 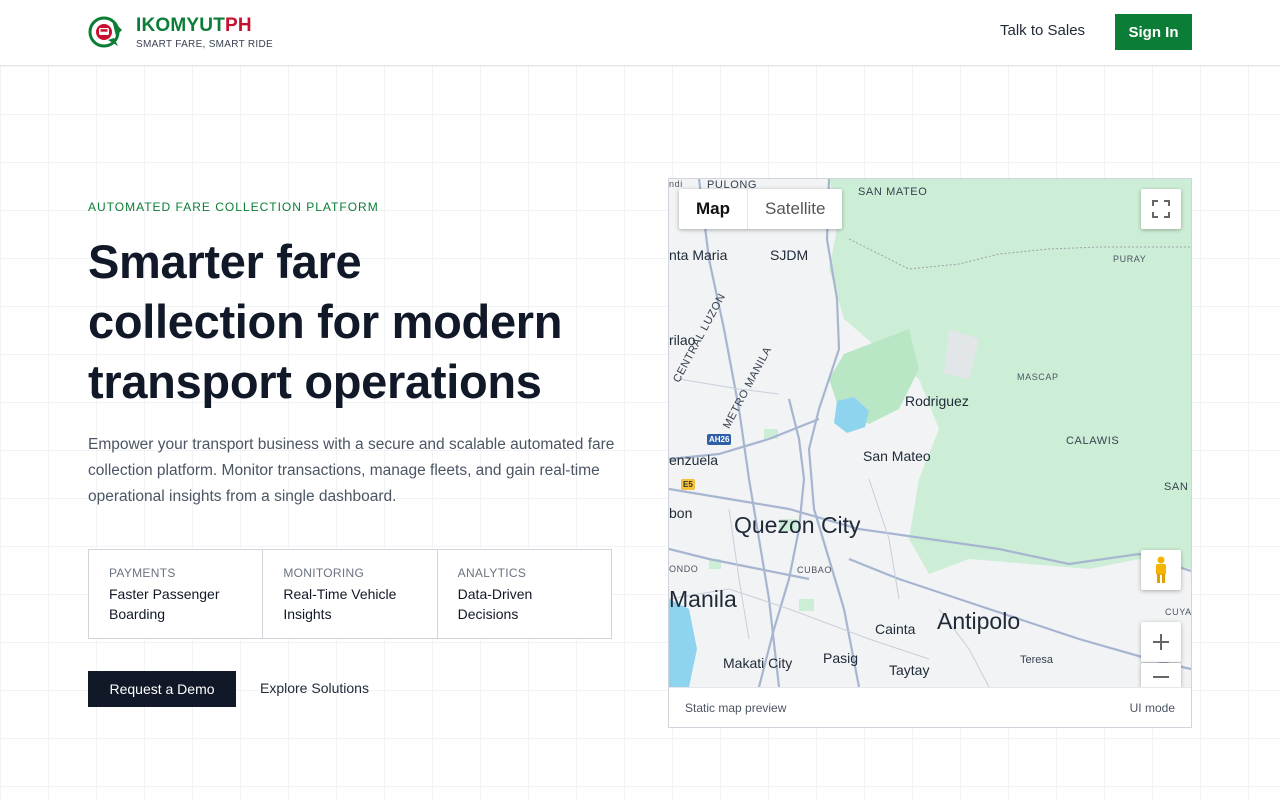 What do you see at coordinates (909, 670) in the screenshot?
I see `map-label-taytay: Taytay` at bounding box center [909, 670].